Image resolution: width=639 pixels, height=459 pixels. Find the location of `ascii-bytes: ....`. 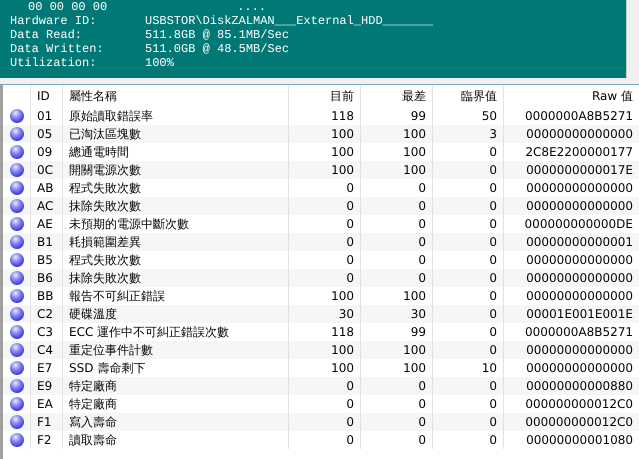

ascii-bytes: .... is located at coordinates (251, 7).